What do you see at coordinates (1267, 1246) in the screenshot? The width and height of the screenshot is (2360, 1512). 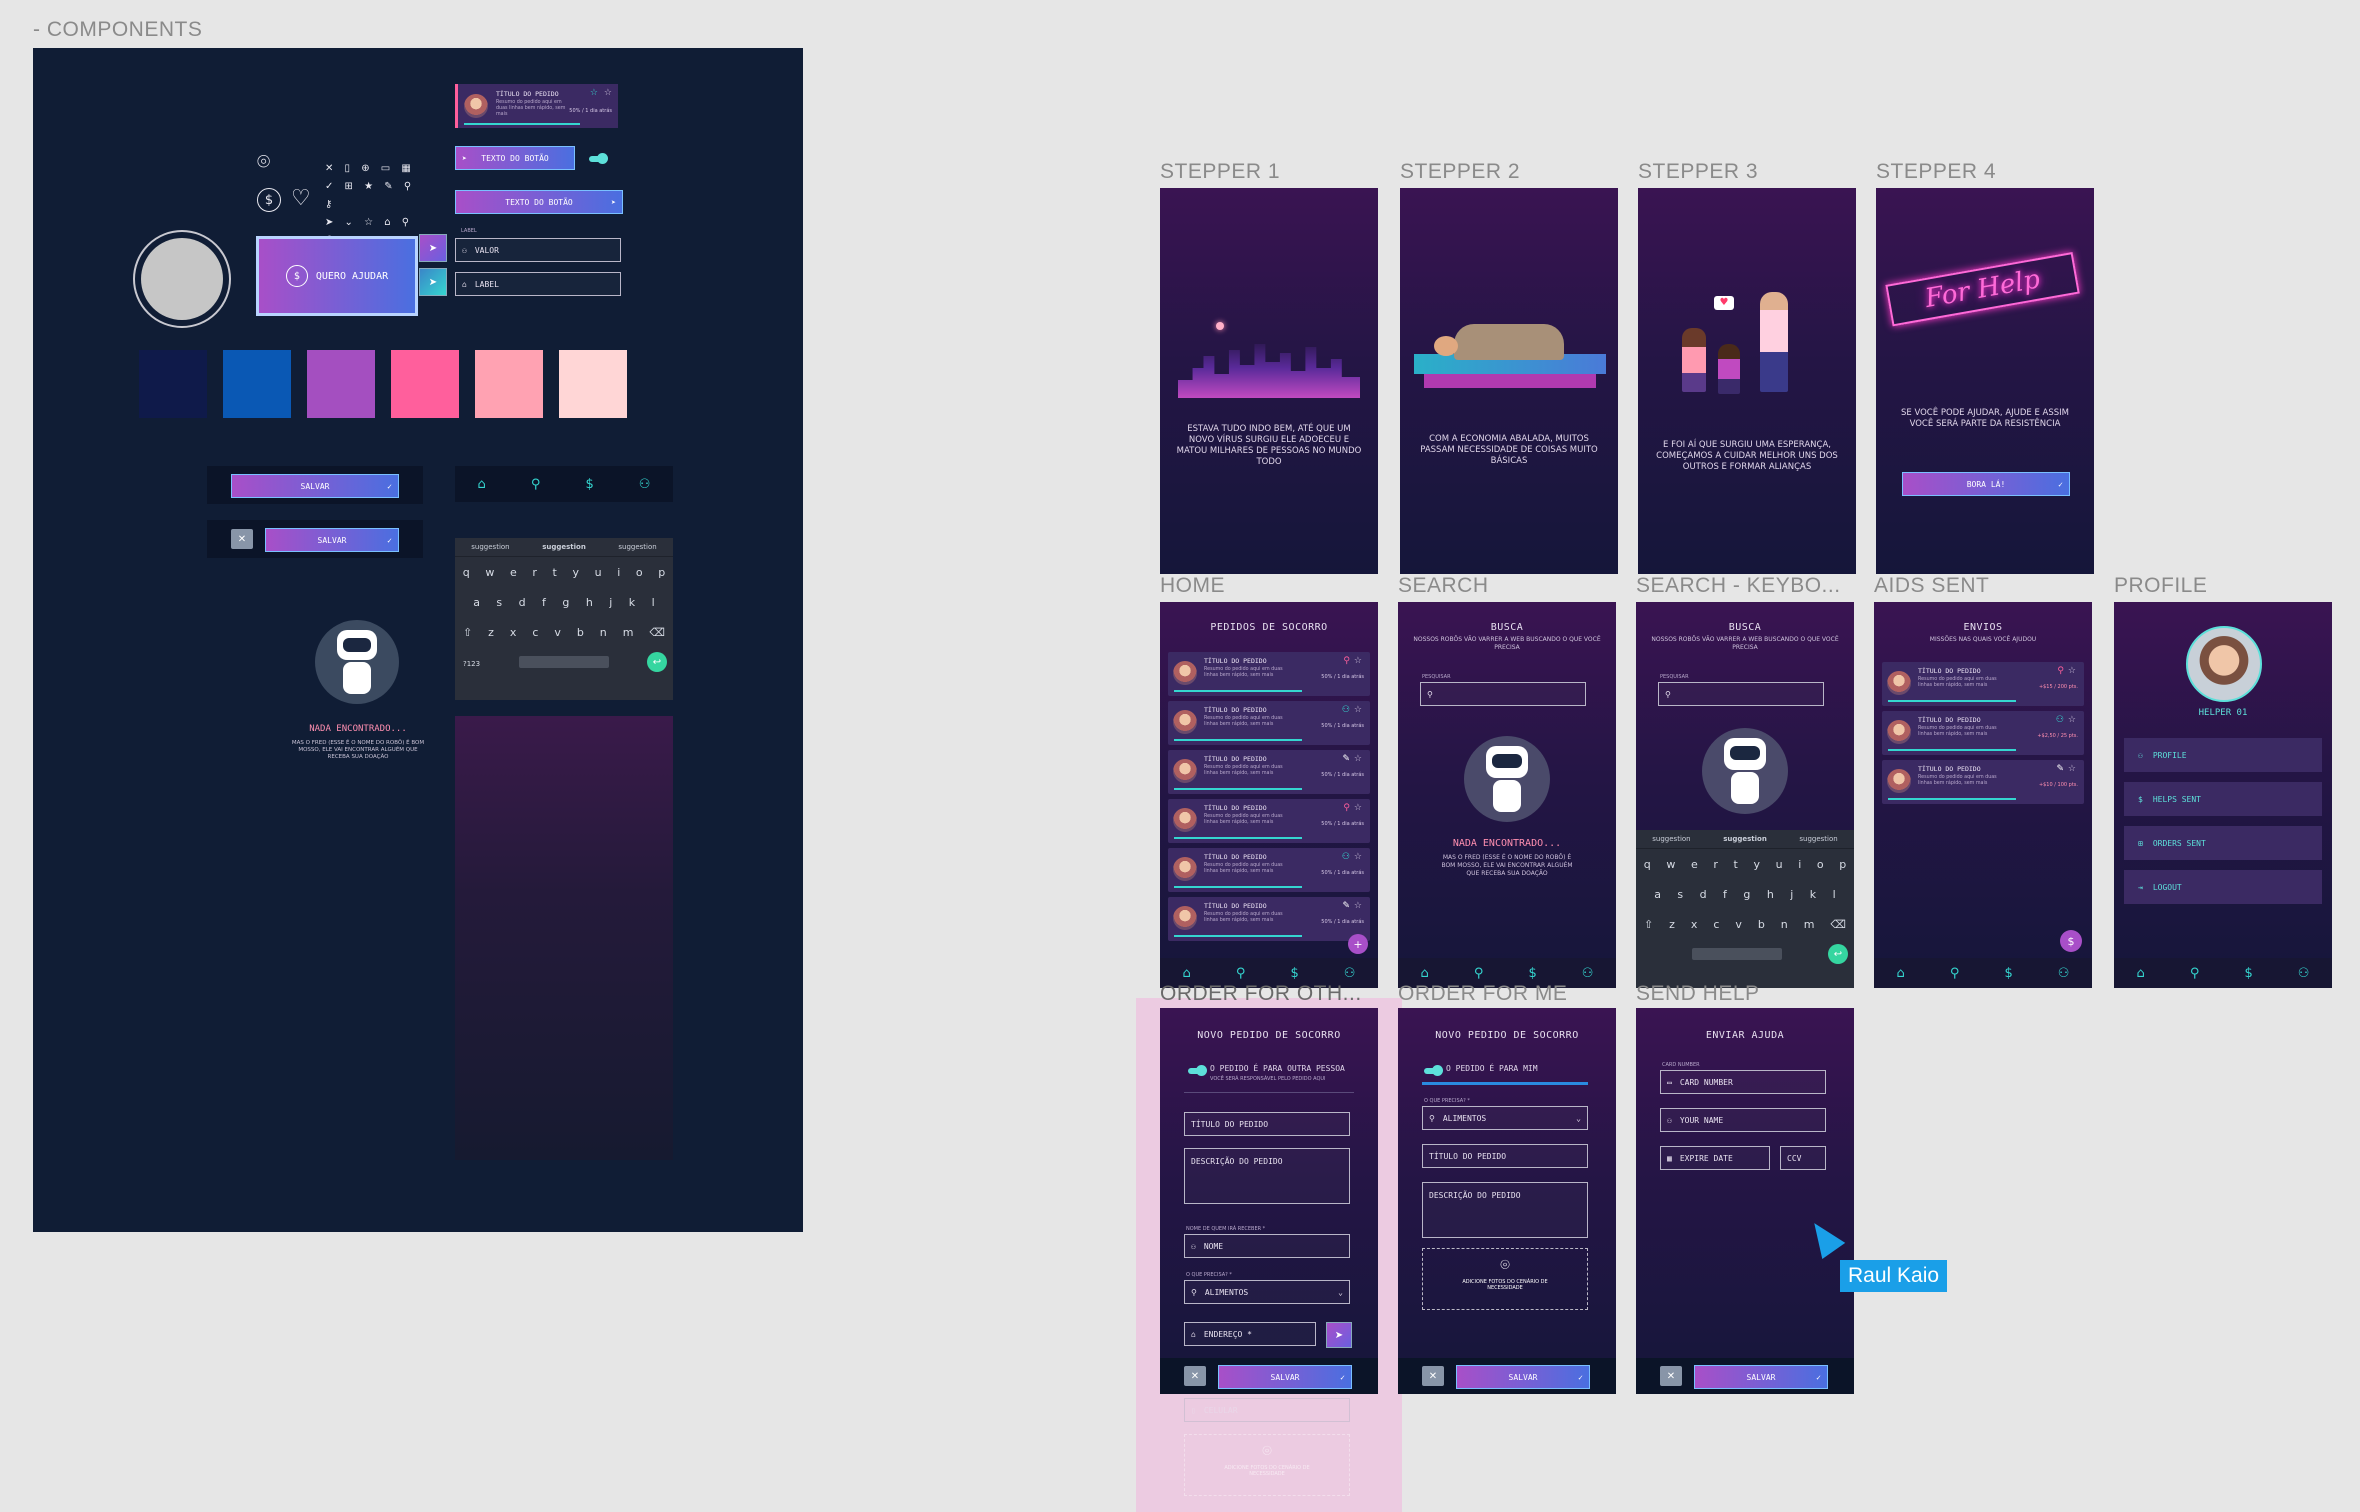 I see `nome-input: ⚇ NOME` at bounding box center [1267, 1246].